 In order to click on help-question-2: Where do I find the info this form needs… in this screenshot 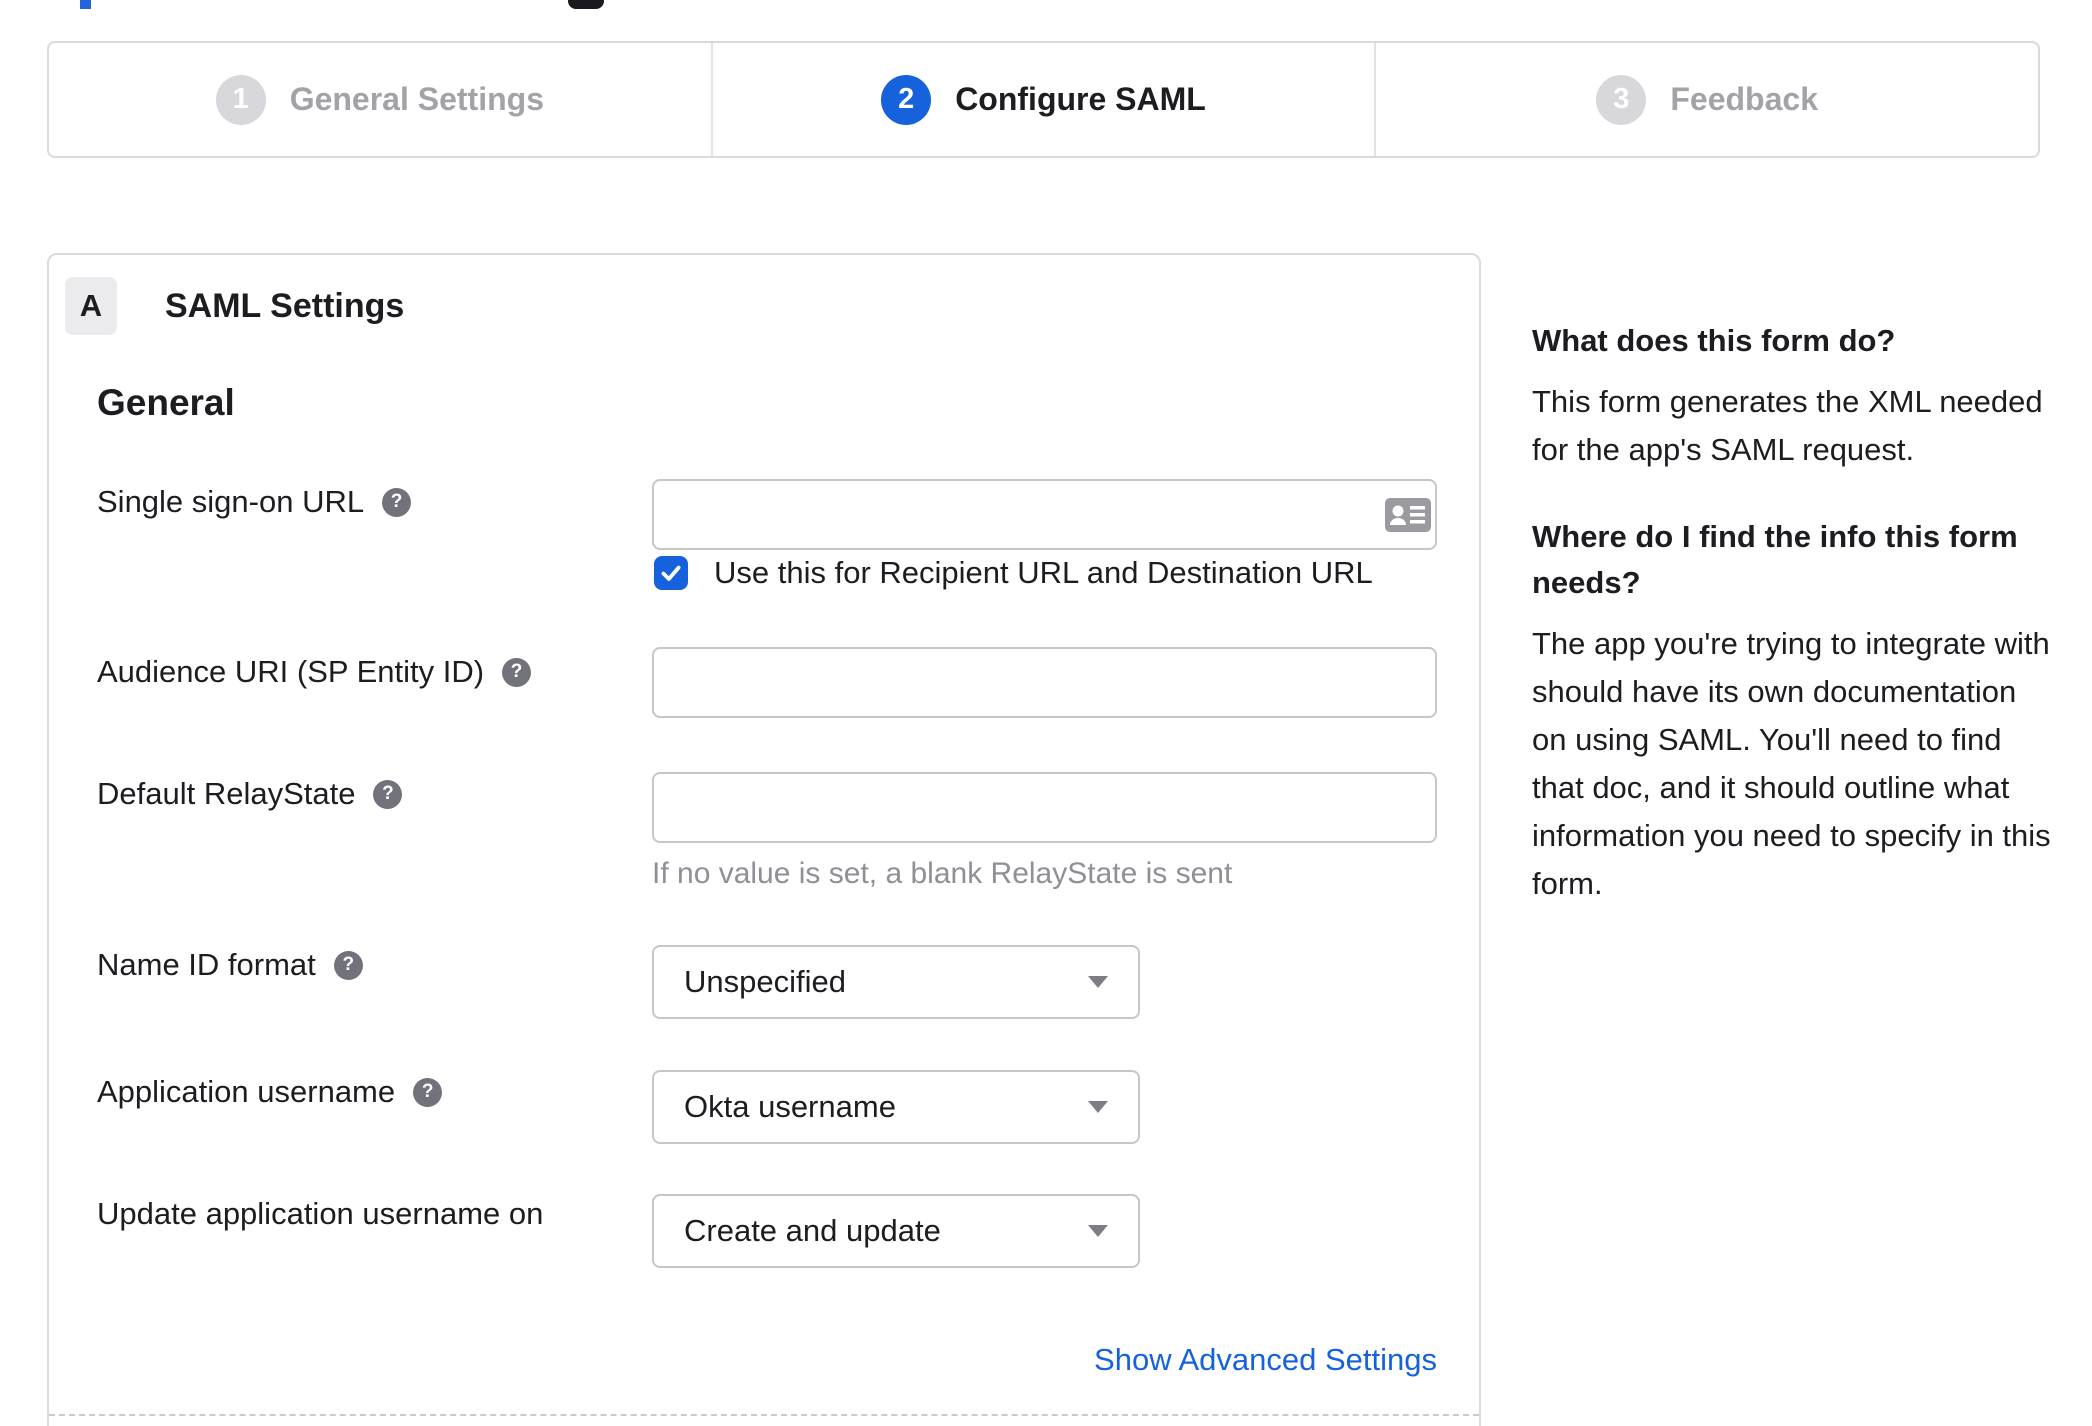, I will do `click(1775, 559)`.